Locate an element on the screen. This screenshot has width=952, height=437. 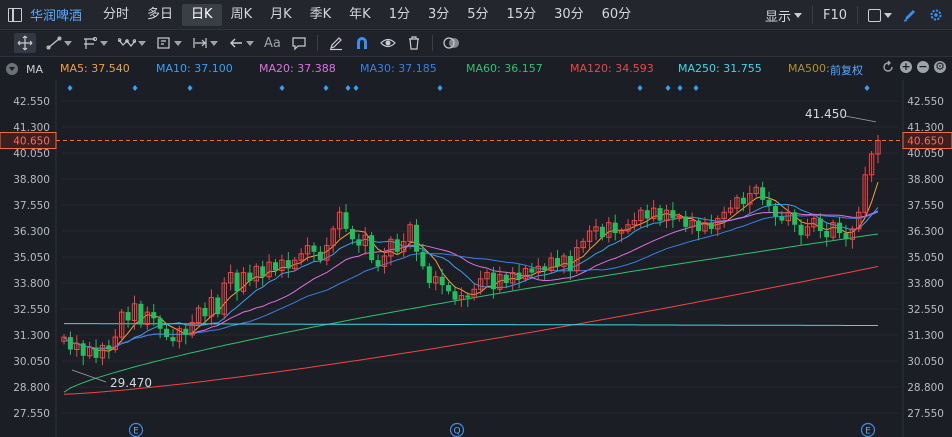
tab-period: 多日 is located at coordinates (160, 15).